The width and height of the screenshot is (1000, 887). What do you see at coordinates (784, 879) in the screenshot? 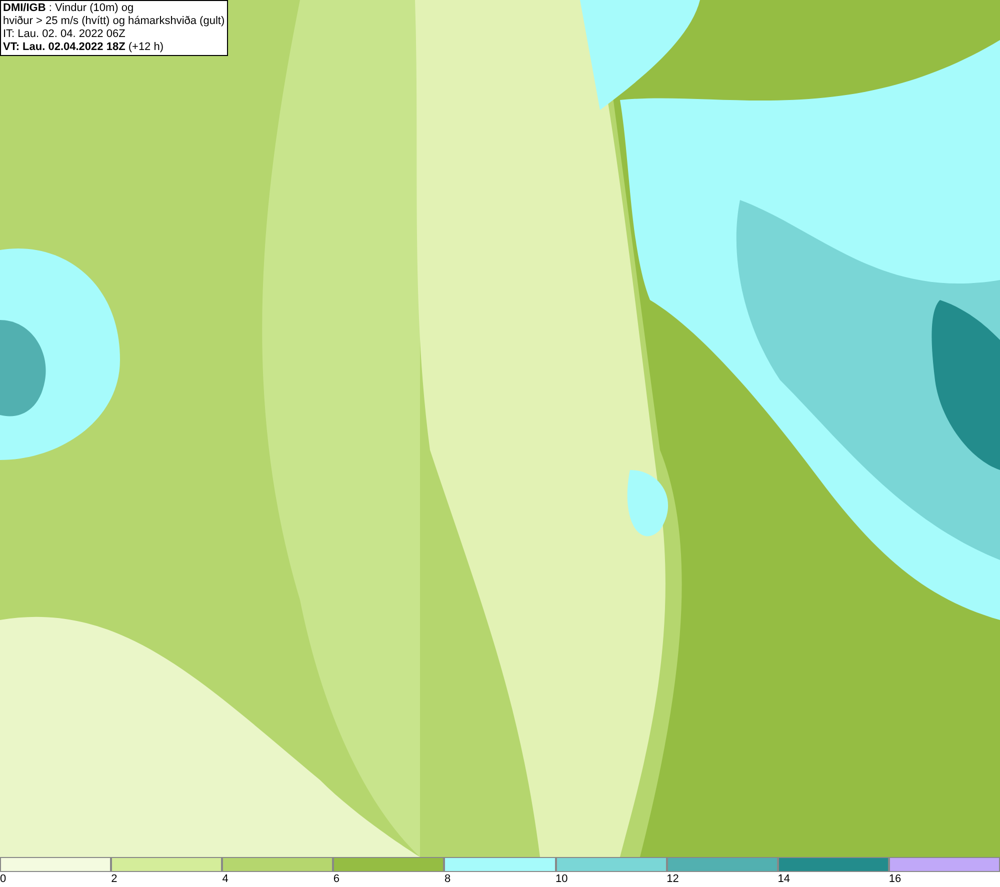
I see `legend-label: 14` at bounding box center [784, 879].